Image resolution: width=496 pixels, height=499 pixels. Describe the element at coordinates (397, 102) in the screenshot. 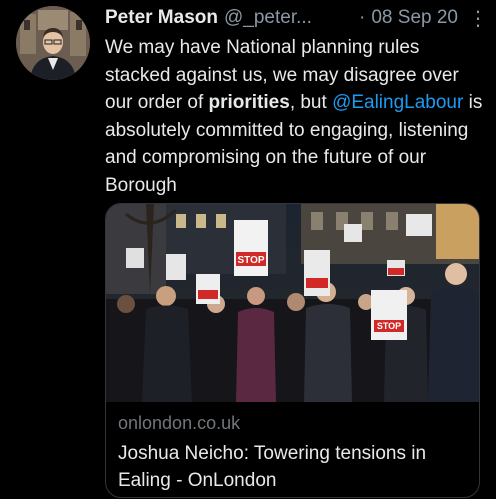

I see `mention-link: @EalingLabour` at that location.